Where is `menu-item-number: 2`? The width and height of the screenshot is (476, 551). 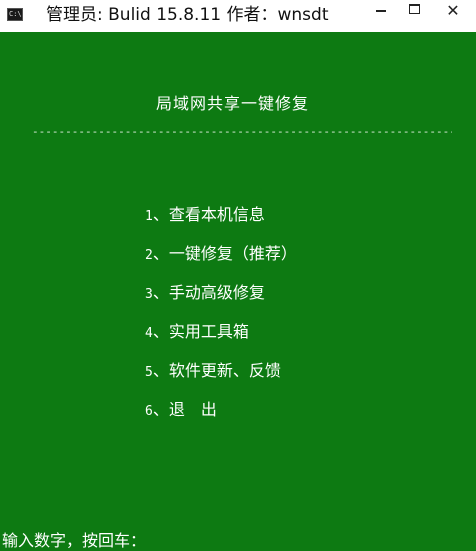 menu-item-number: 2 is located at coordinates (149, 255).